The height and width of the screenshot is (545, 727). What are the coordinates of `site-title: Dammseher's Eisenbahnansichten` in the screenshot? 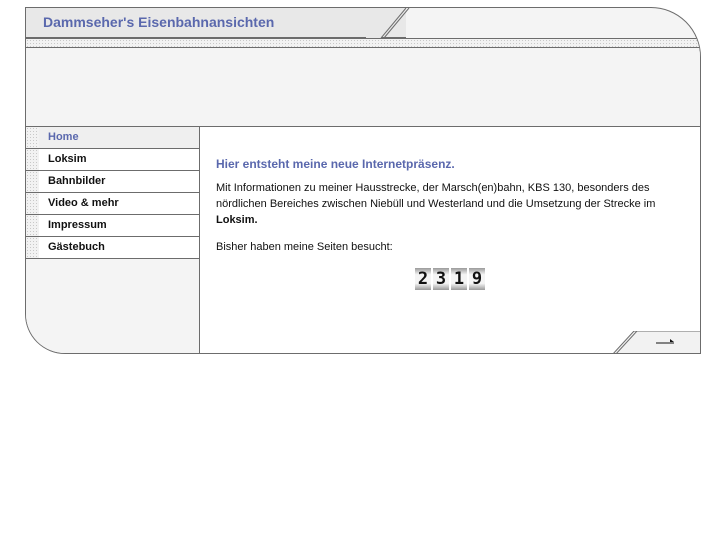 It's located at (159, 22).